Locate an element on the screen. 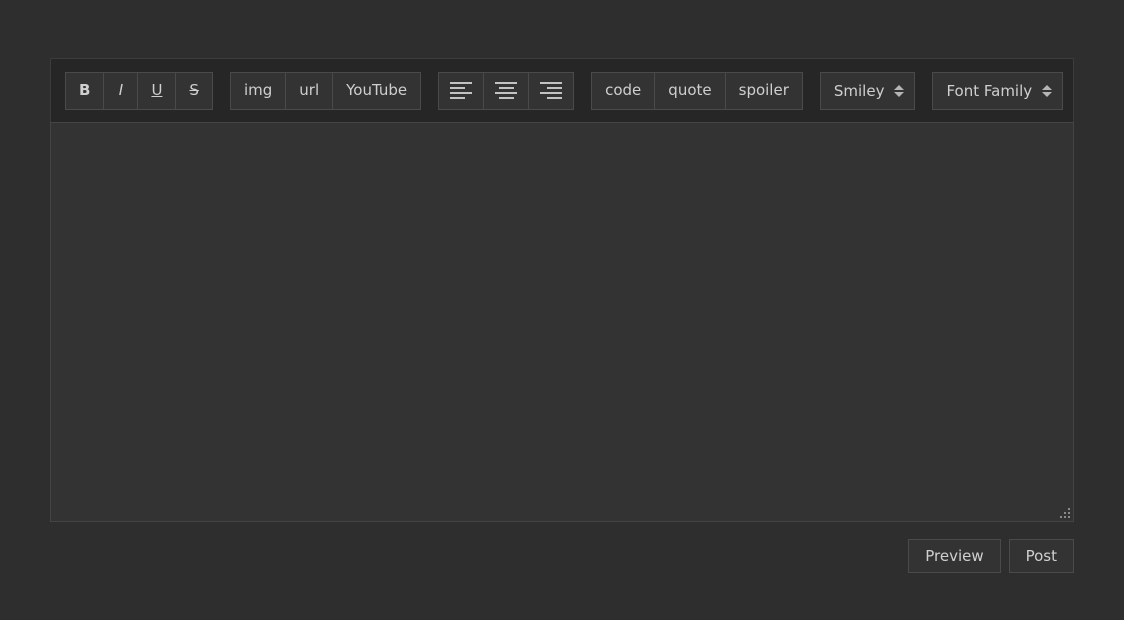 The height and width of the screenshot is (620, 1124). image-button: img is located at coordinates (258, 90).